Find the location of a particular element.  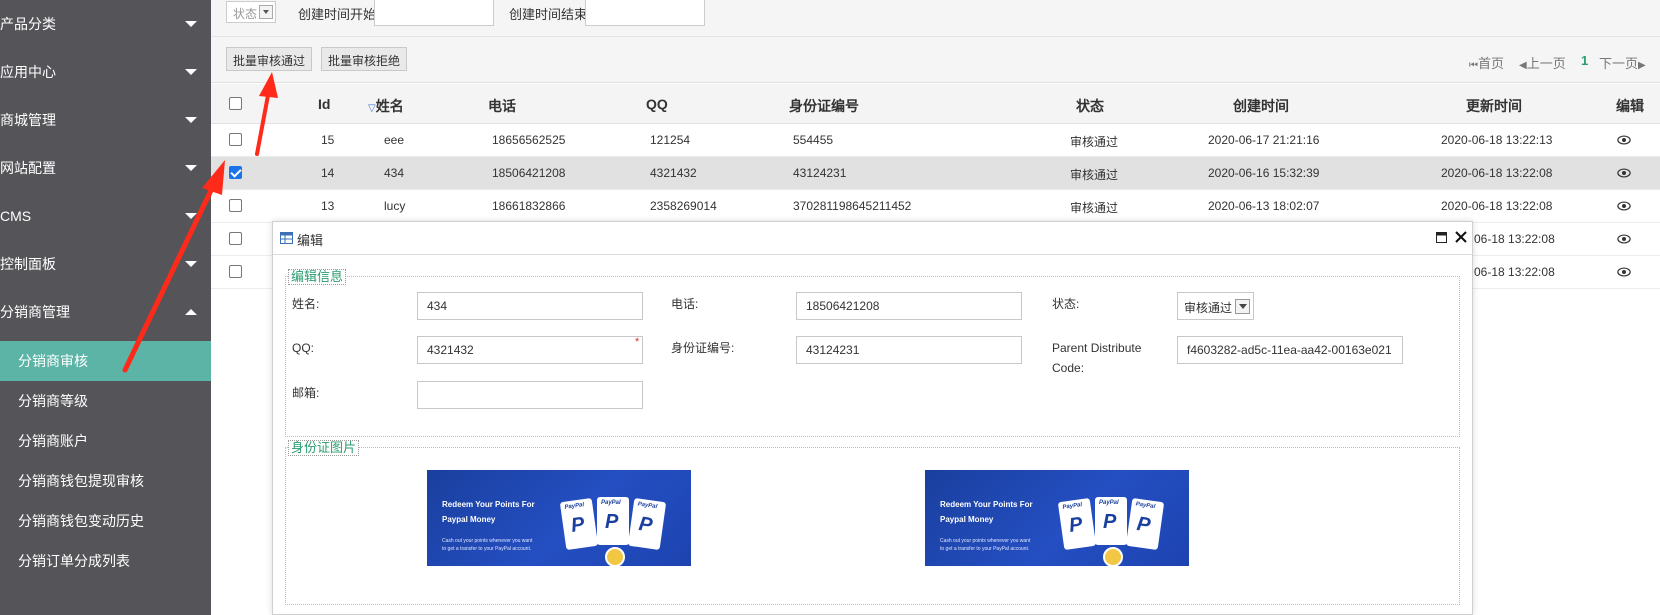

first-page-icon: ⏮ is located at coordinates (1473, 65).